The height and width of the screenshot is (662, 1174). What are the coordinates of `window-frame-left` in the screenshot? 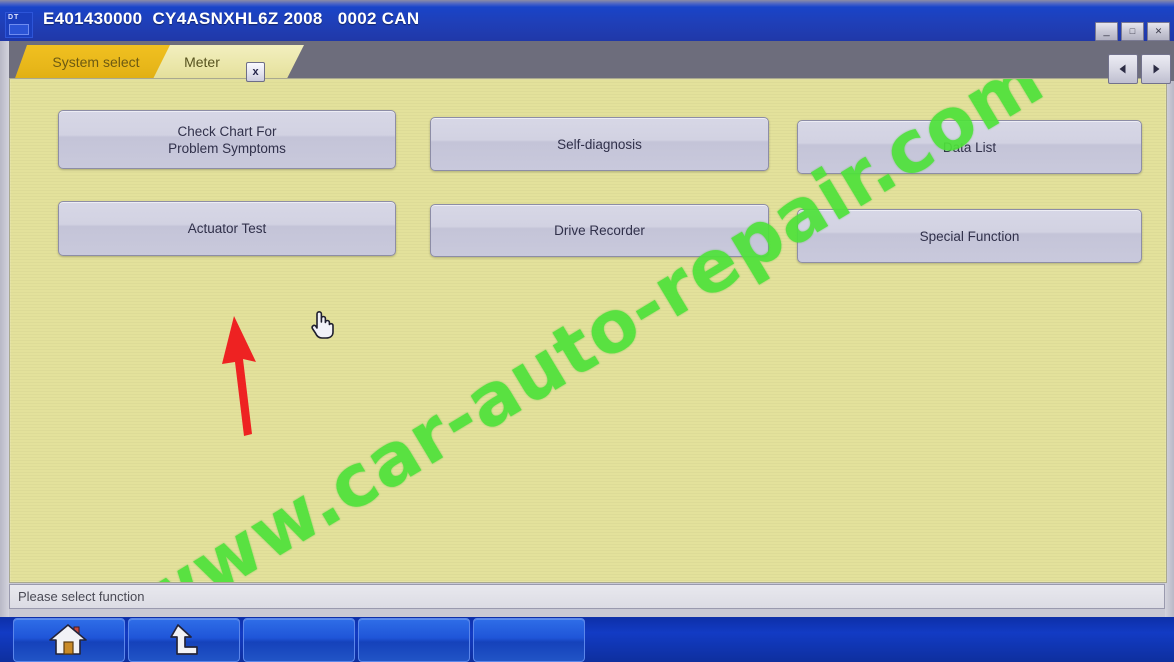 It's located at (4, 329).